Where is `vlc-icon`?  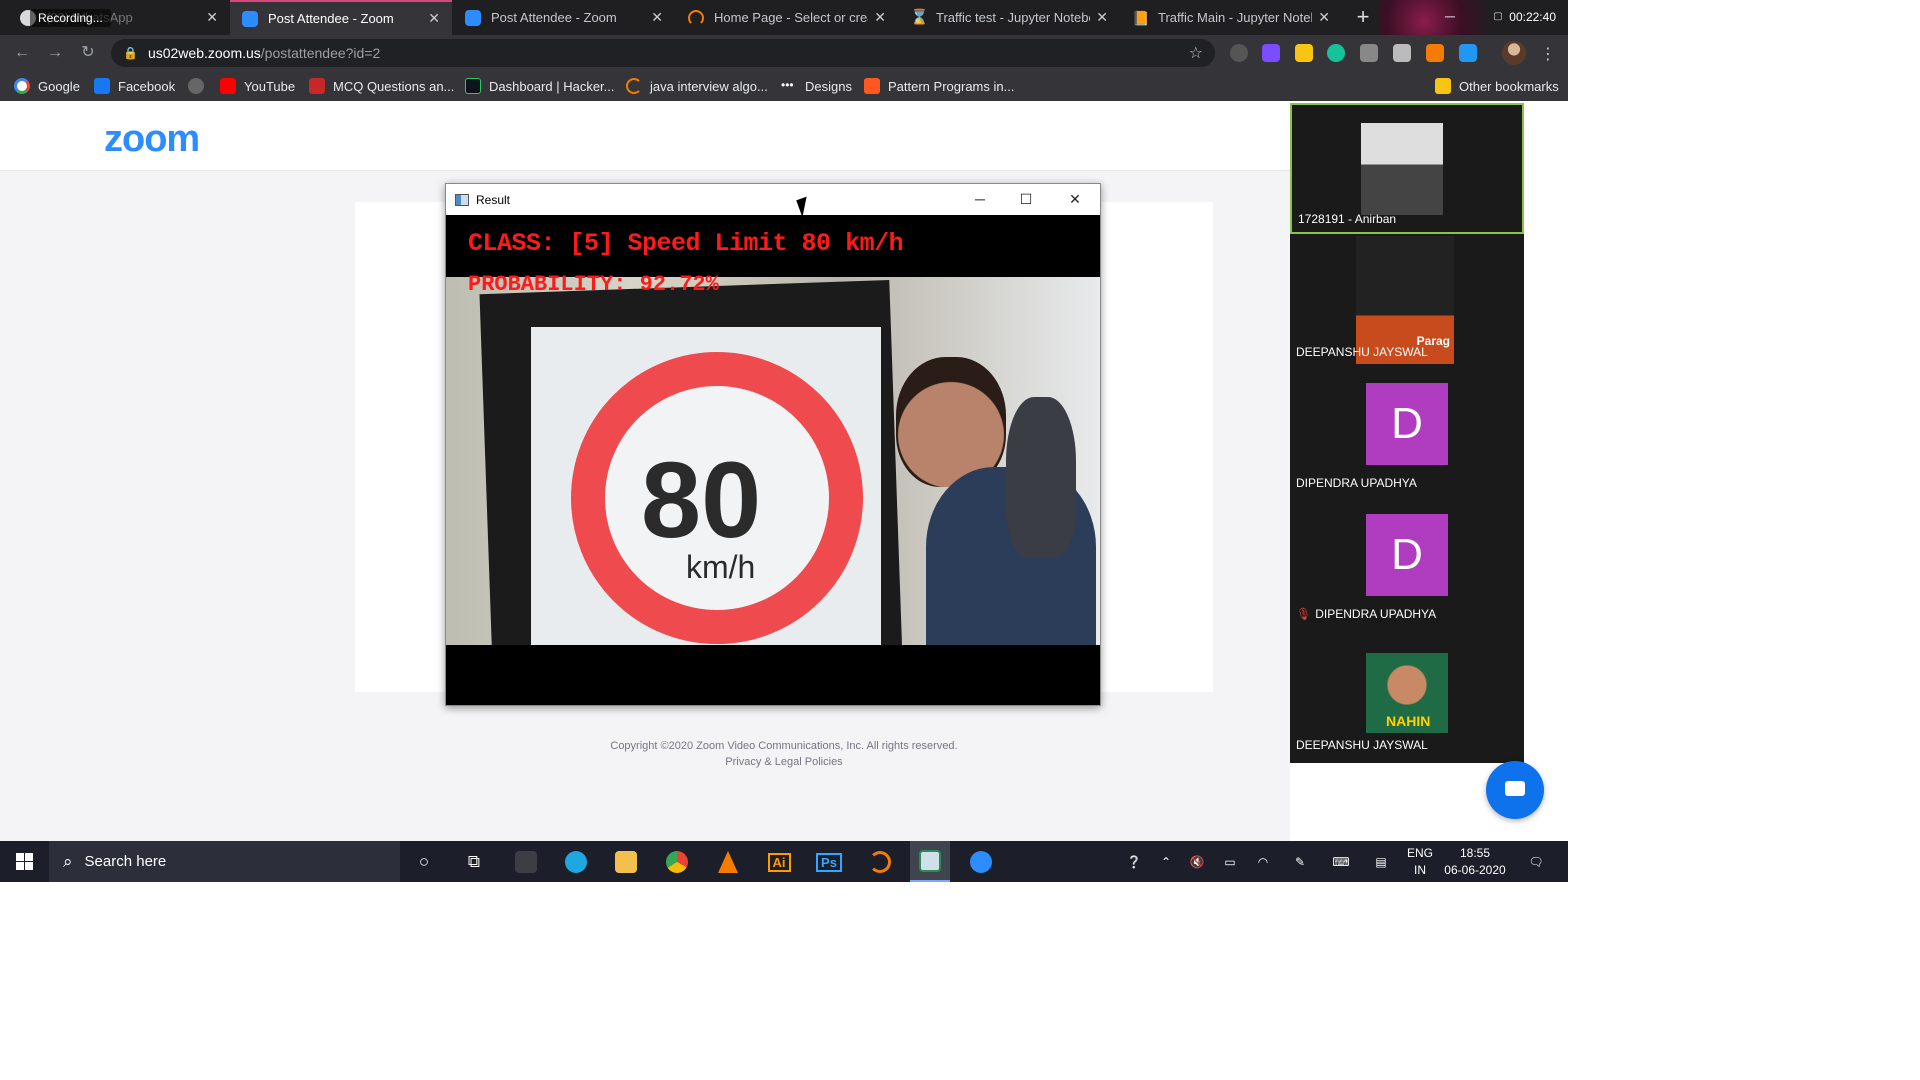
vlc-icon is located at coordinates (728, 862).